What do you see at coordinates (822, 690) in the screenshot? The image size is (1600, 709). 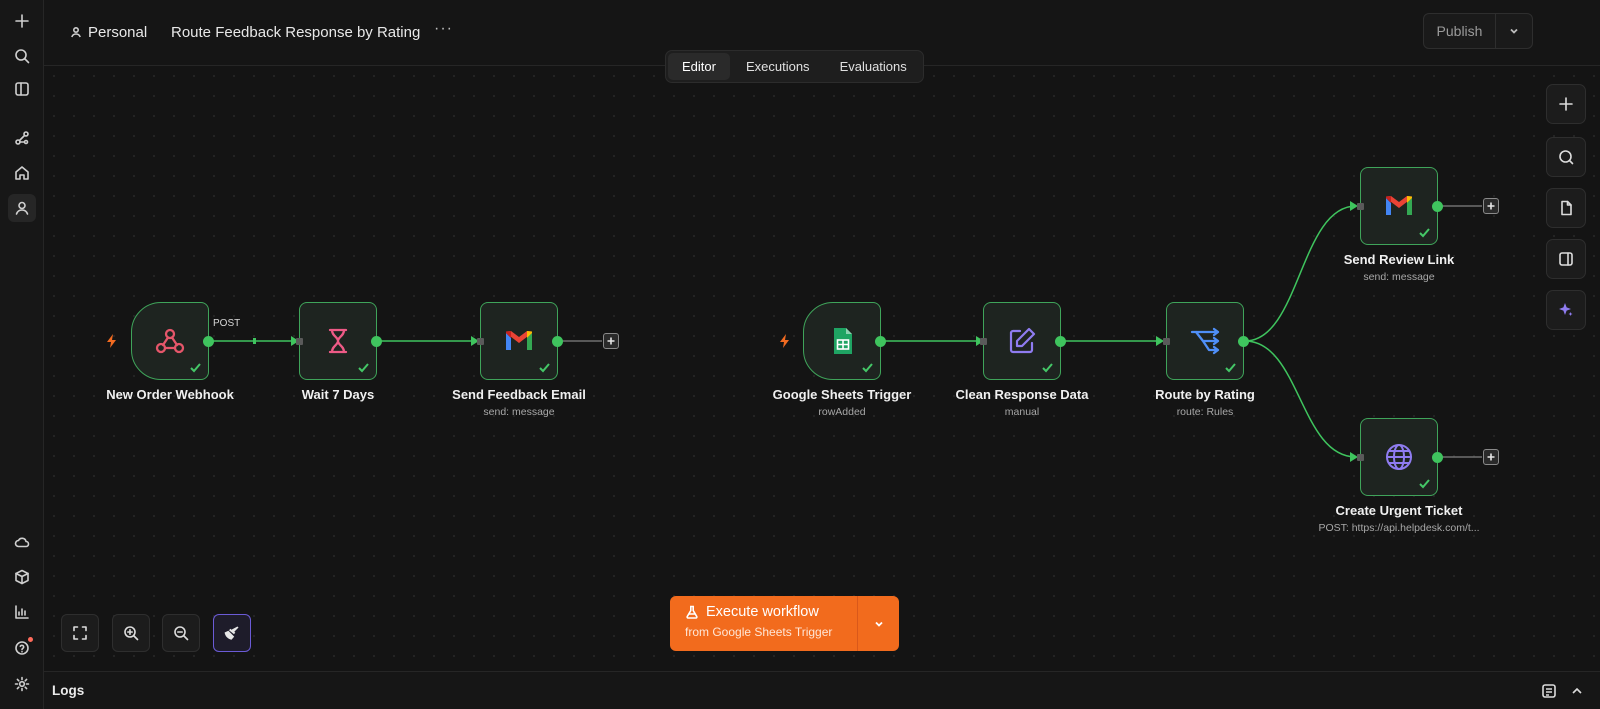 I see `logs-panel-bar: Logs` at bounding box center [822, 690].